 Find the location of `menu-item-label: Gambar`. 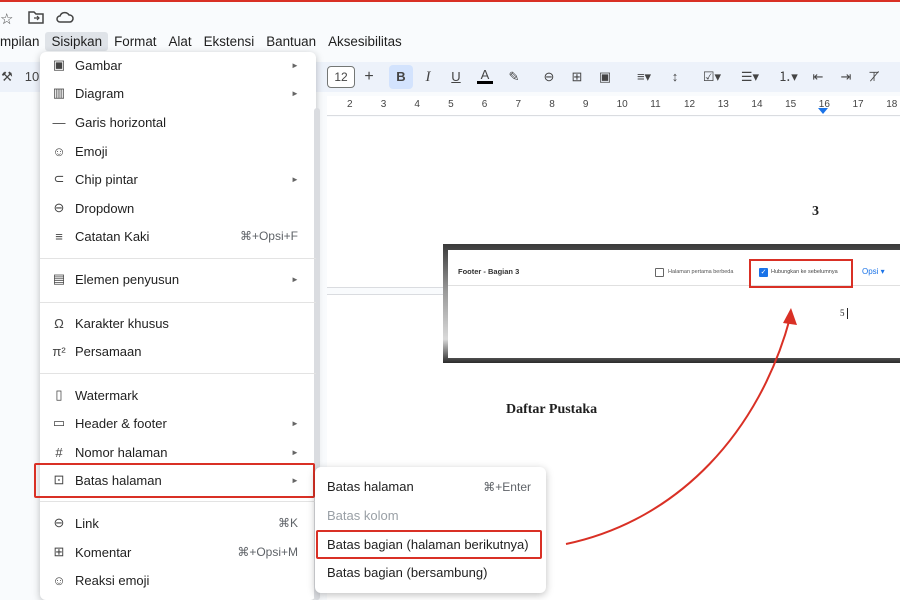

menu-item-label: Gambar is located at coordinates (98, 65).